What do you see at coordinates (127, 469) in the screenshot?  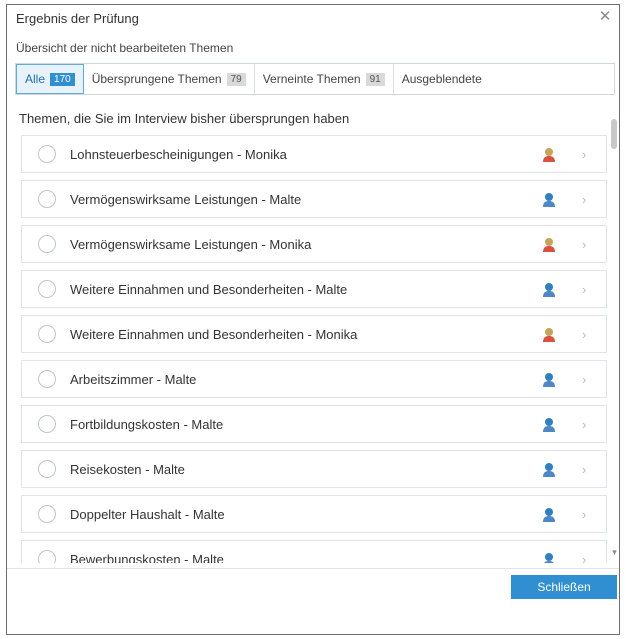 I see `list-item-label: Reisekosten - Malte` at bounding box center [127, 469].